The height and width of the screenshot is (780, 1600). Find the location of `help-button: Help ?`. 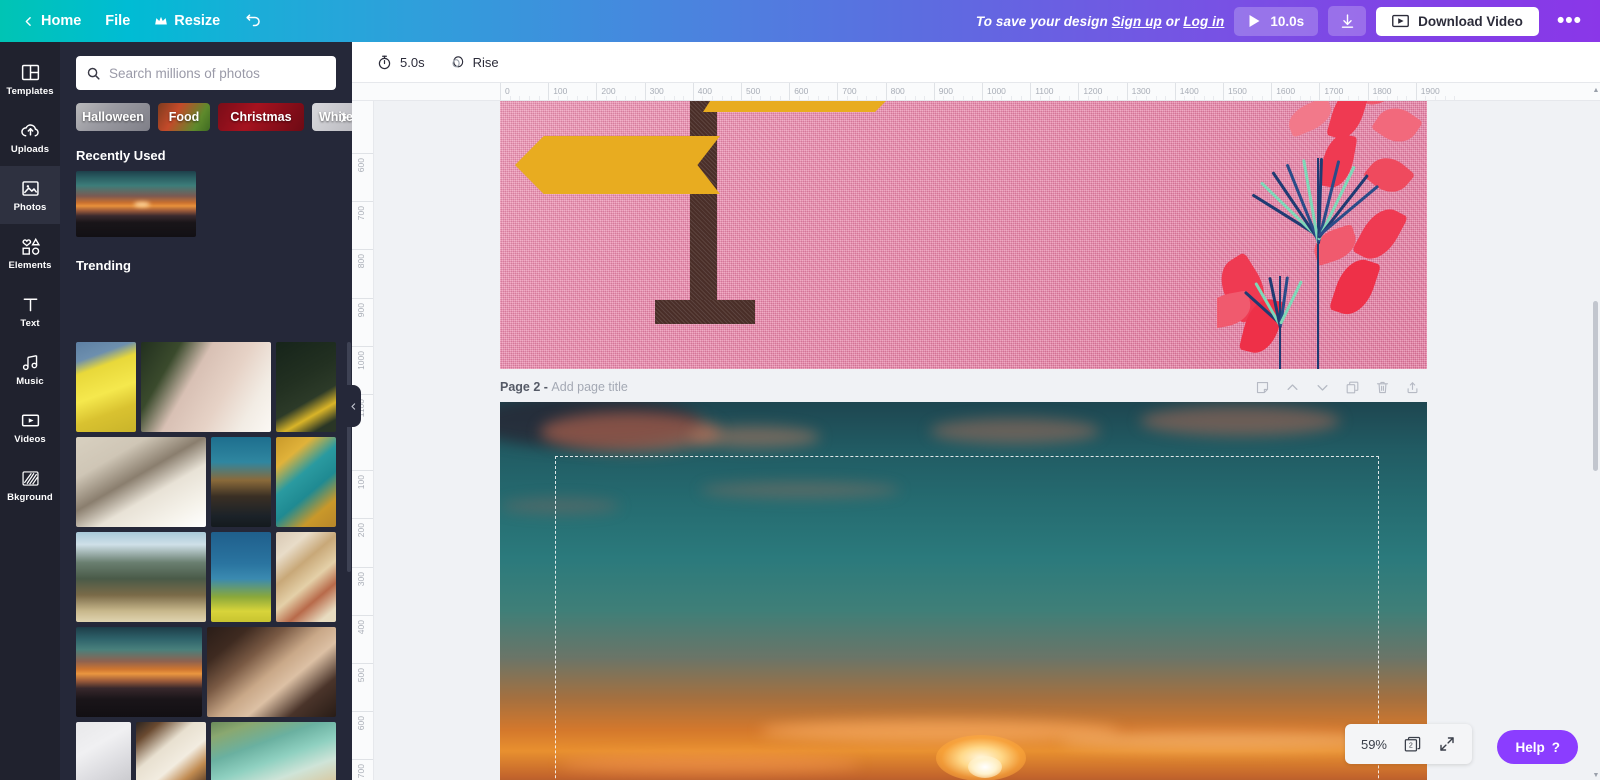

help-button: Help ? is located at coordinates (1537, 747).